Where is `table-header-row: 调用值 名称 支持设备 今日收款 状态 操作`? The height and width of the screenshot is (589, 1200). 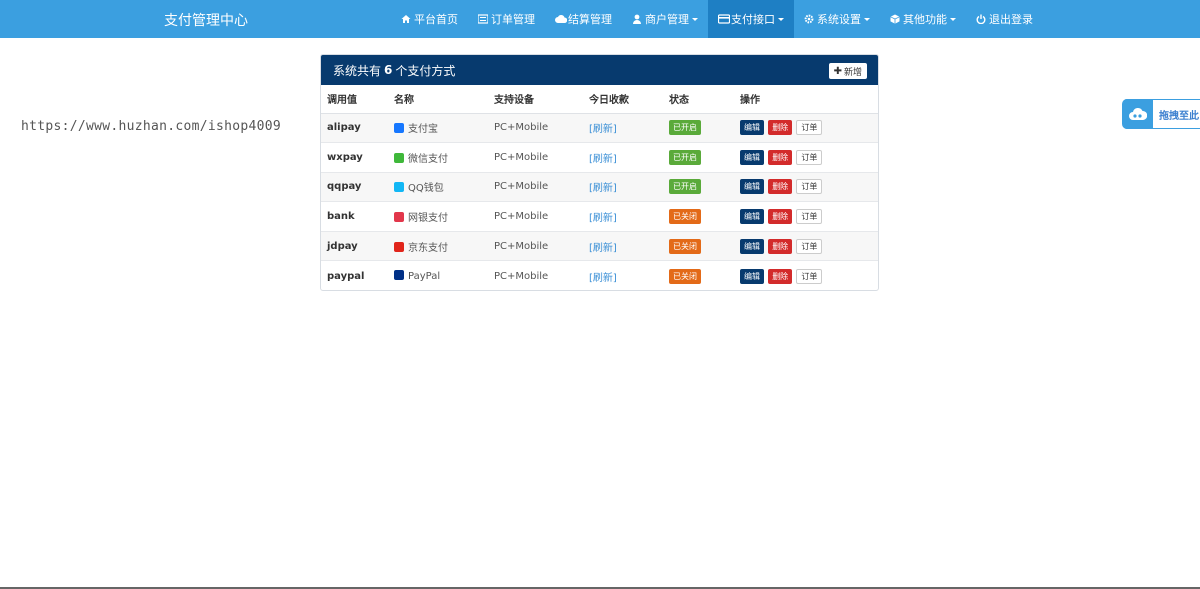
table-header-row: 调用值 名称 支持设备 今日收款 状态 操作 is located at coordinates (599, 99).